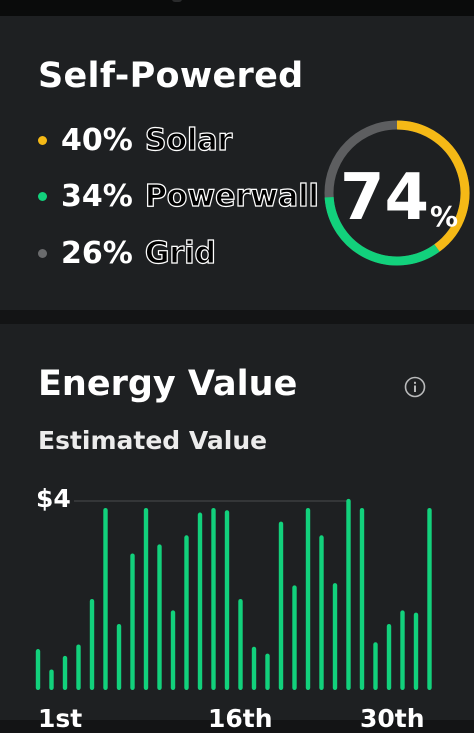  What do you see at coordinates (171, 76) in the screenshot?
I see `self-powered-title: Self-Powered` at bounding box center [171, 76].